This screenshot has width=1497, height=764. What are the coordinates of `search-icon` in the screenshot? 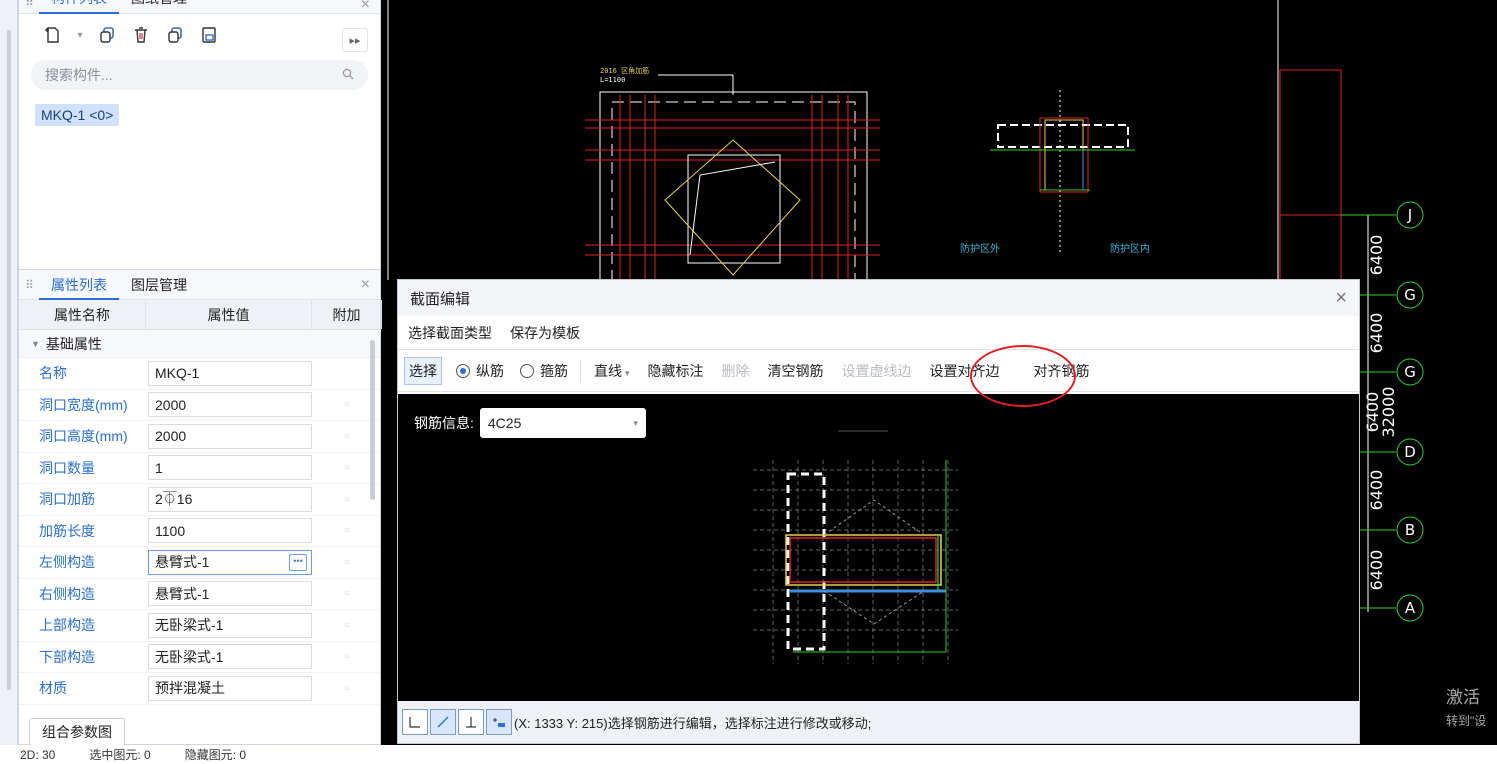 It's located at (348, 75).